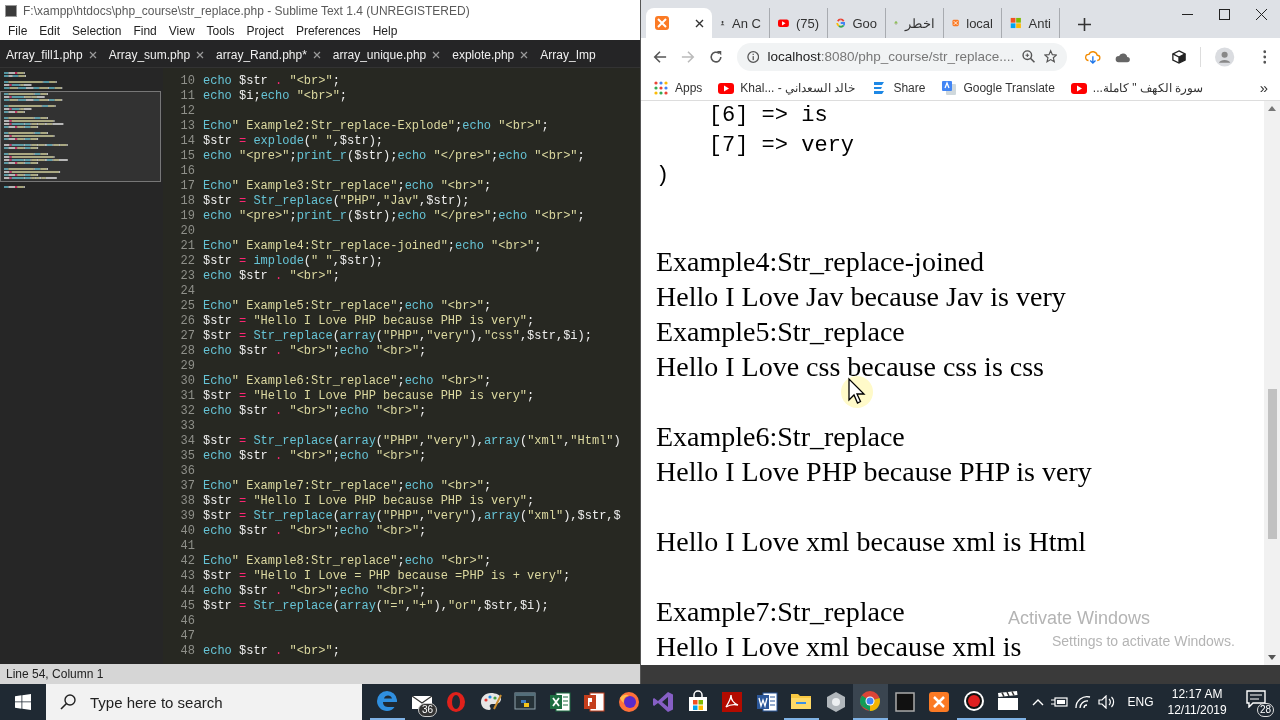 This screenshot has width=1280, height=720. What do you see at coordinates (187, 380) in the screenshot?
I see `line-number: 30` at bounding box center [187, 380].